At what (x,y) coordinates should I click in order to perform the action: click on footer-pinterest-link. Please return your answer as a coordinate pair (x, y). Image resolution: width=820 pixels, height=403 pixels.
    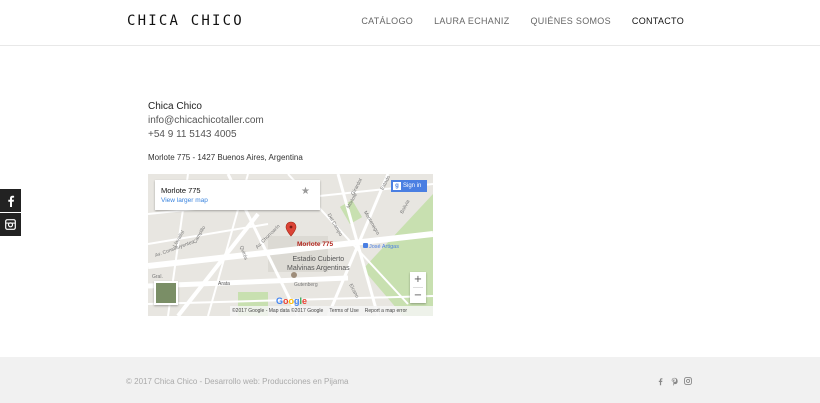
    Looking at the image, I should click on (674, 381).